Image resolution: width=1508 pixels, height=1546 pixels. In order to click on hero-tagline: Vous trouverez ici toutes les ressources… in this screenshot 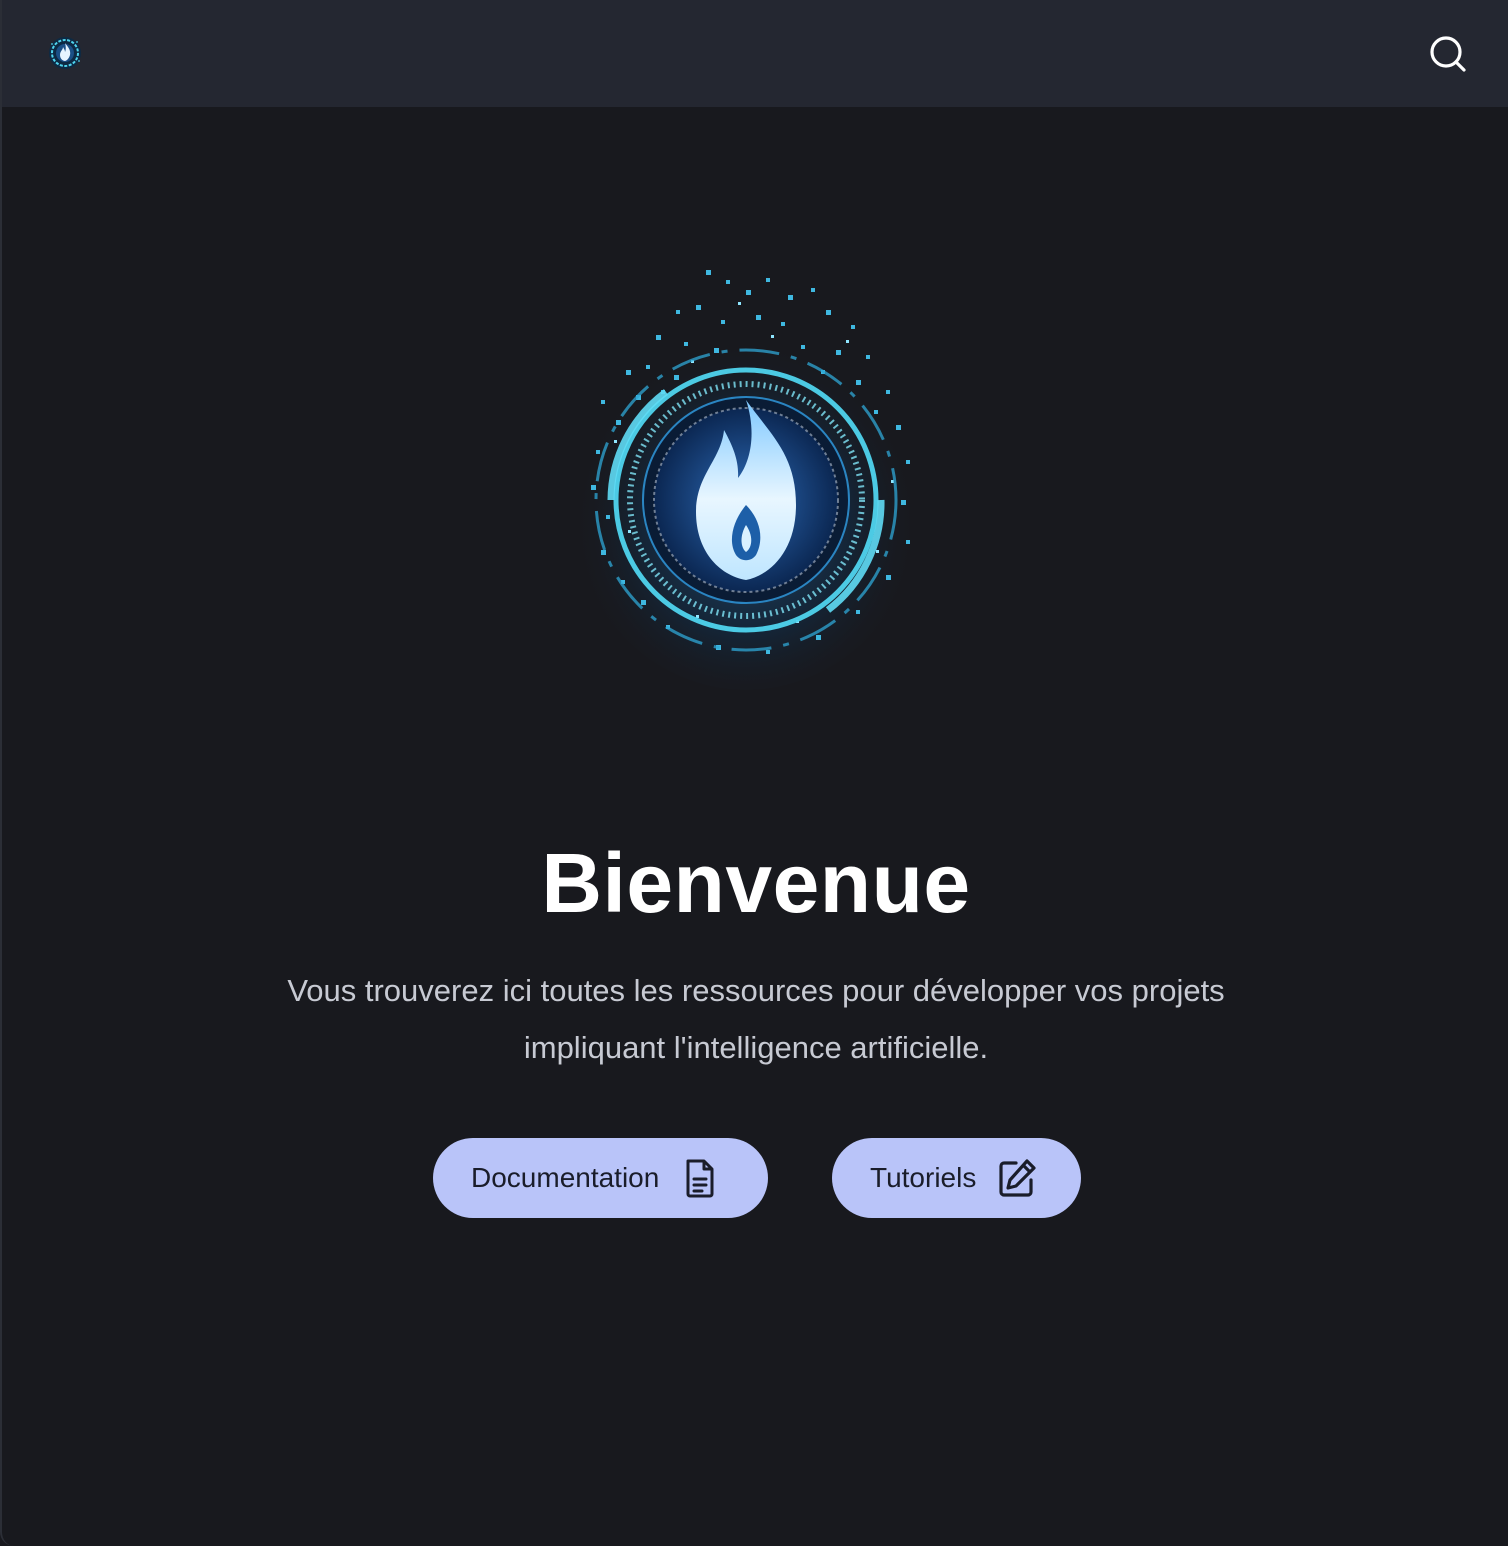, I will do `click(756, 1019)`.